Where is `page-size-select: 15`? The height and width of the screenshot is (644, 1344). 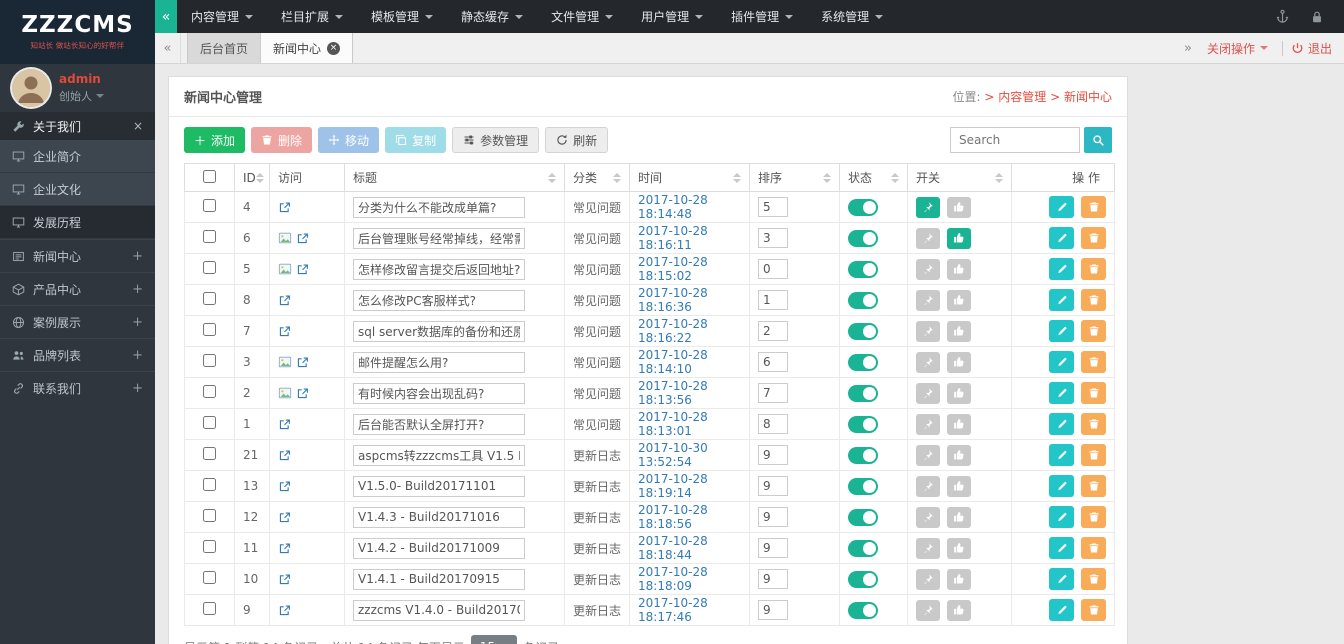 page-size-select: 15 is located at coordinates (494, 639).